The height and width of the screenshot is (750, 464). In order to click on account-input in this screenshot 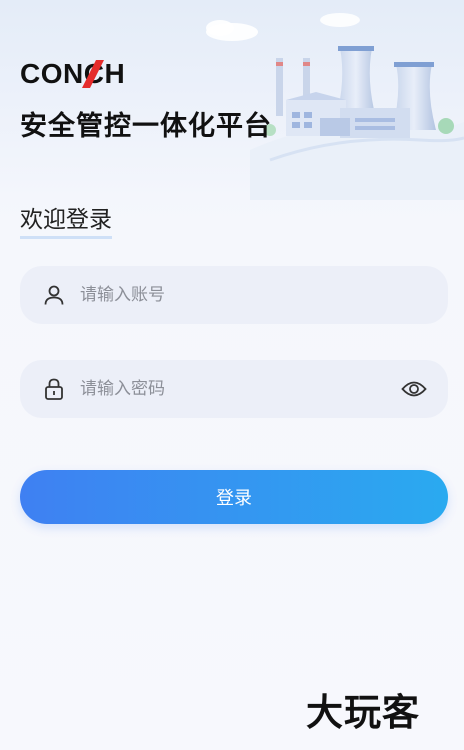, I will do `click(264, 295)`.